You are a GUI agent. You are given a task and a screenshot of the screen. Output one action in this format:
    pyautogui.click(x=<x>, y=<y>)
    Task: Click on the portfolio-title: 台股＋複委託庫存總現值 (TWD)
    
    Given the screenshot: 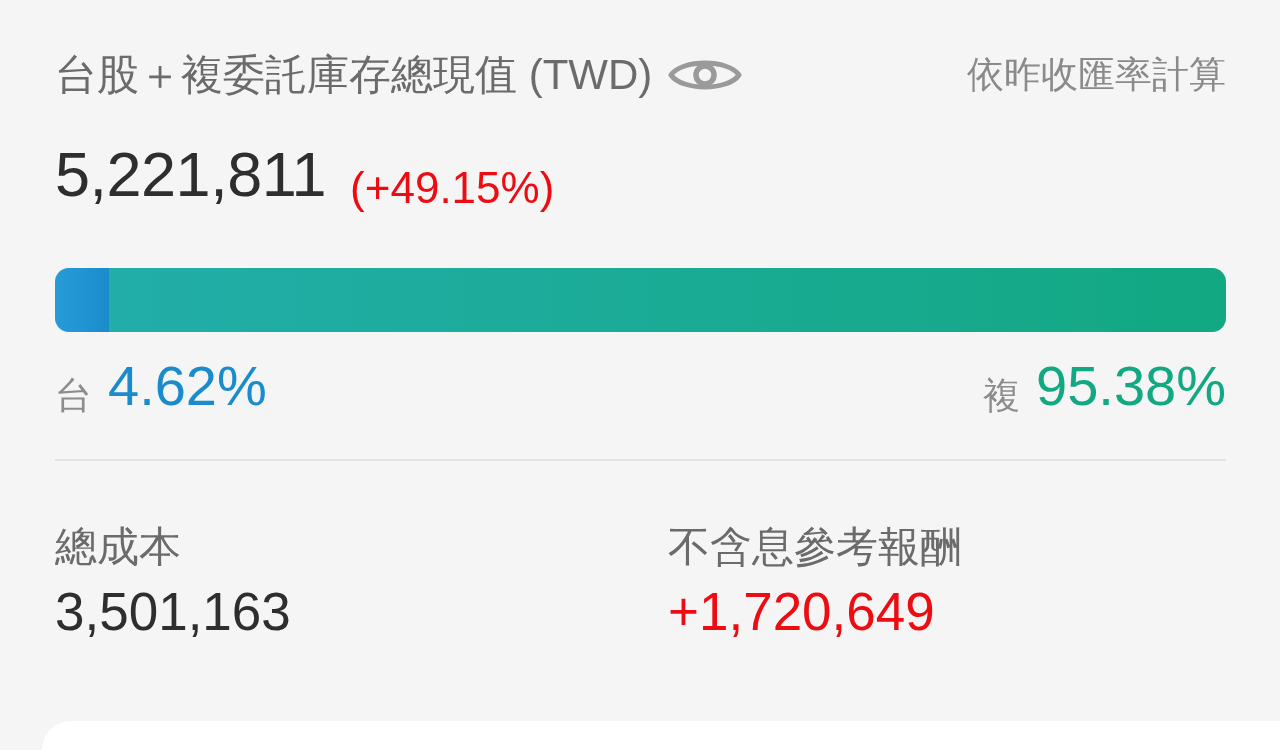 What is the action you would take?
    pyautogui.click(x=354, y=75)
    